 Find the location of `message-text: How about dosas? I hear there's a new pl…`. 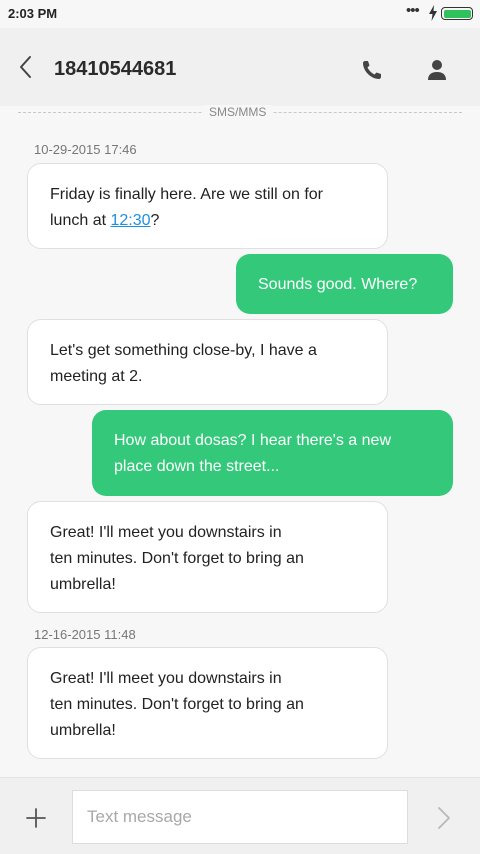

message-text: How about dosas? I hear there's a new pl… is located at coordinates (252, 453).